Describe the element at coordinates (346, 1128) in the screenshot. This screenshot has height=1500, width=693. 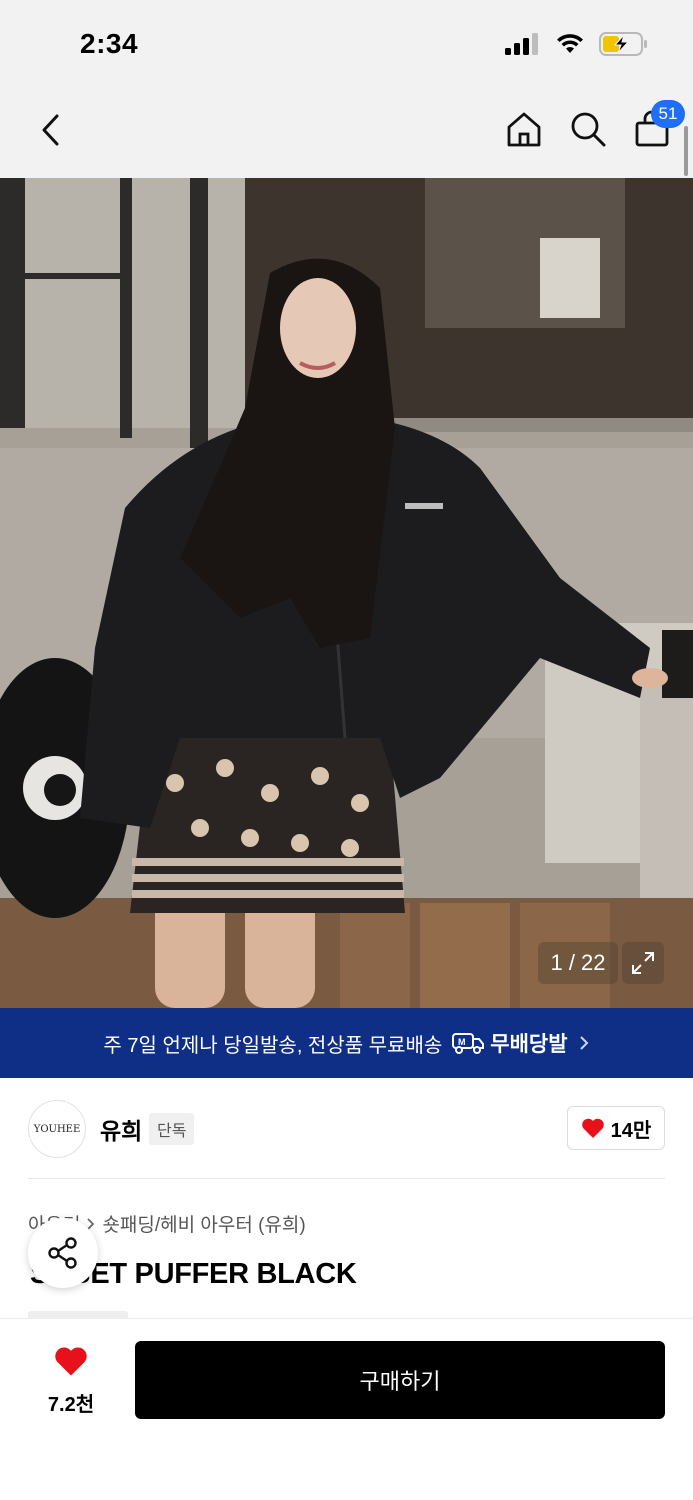
I see `brand-row: YOUHEE 유희 단독 14만` at that location.